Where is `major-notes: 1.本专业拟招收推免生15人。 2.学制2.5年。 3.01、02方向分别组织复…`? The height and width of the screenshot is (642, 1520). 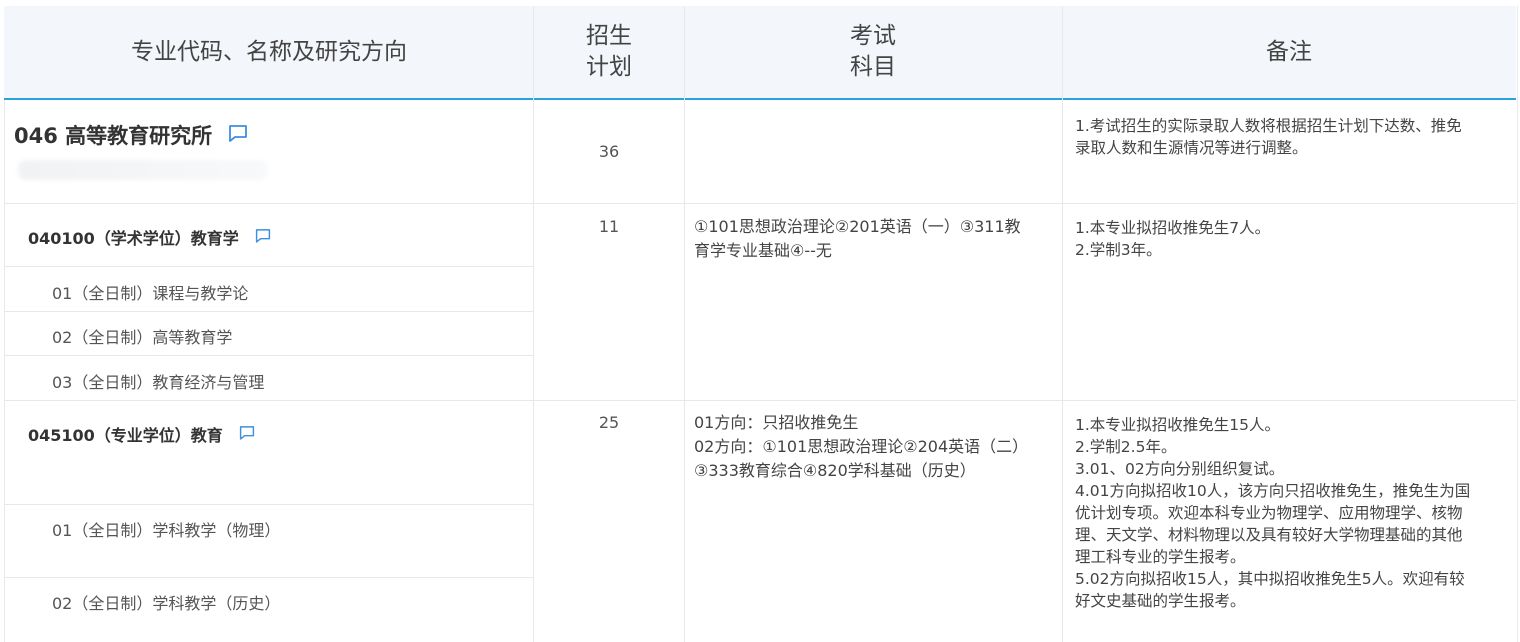
major-notes: 1.本专业拟招收推免生15人。 2.学制2.5年。 3.01、02方向分别组织复… is located at coordinates (1290, 513).